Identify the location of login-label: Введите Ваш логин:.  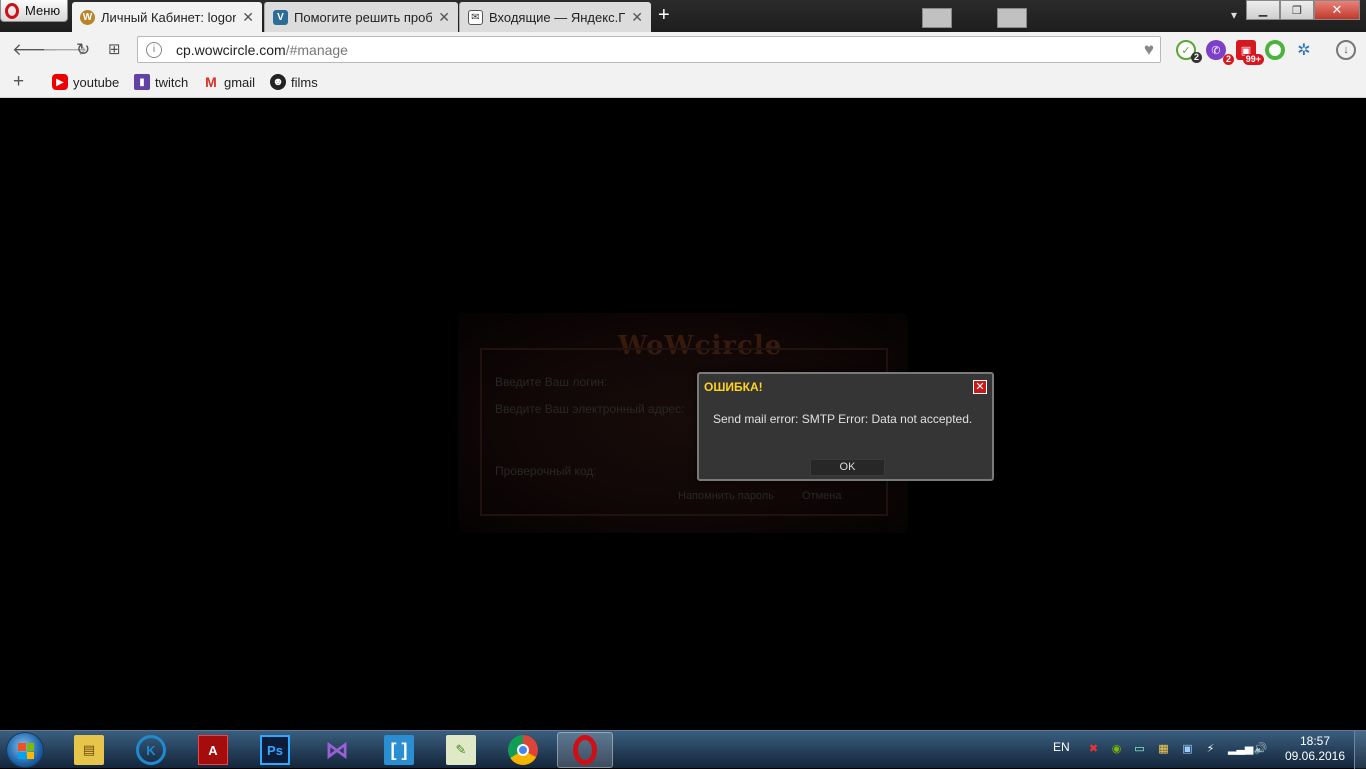
(551, 382).